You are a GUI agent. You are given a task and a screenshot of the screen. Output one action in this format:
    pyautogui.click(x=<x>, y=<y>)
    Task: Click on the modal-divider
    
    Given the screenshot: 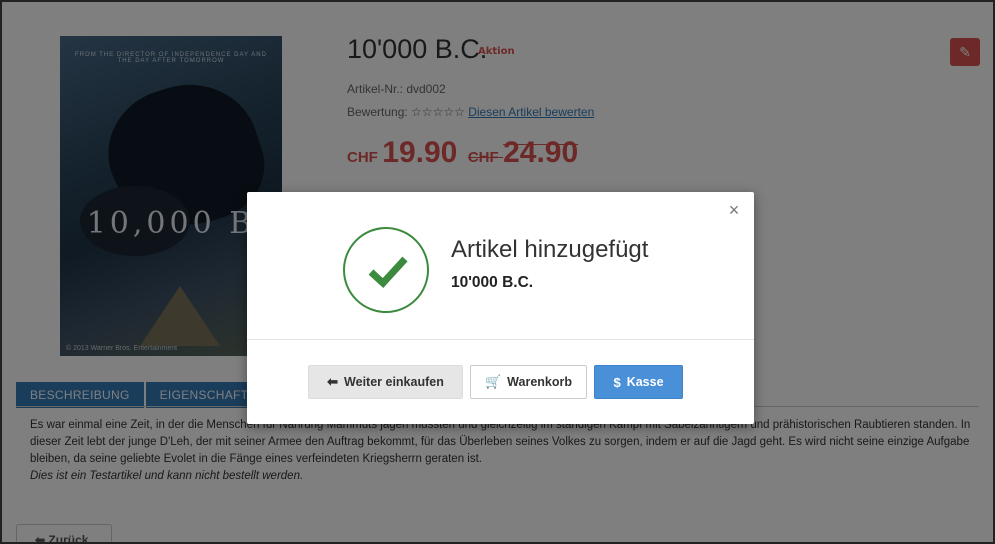 What is the action you would take?
    pyautogui.click(x=500, y=339)
    